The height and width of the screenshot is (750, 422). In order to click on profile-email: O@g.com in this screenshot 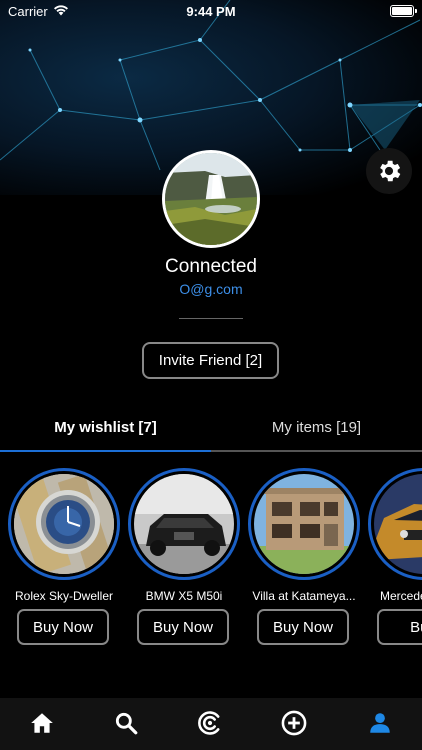, I will do `click(211, 289)`.